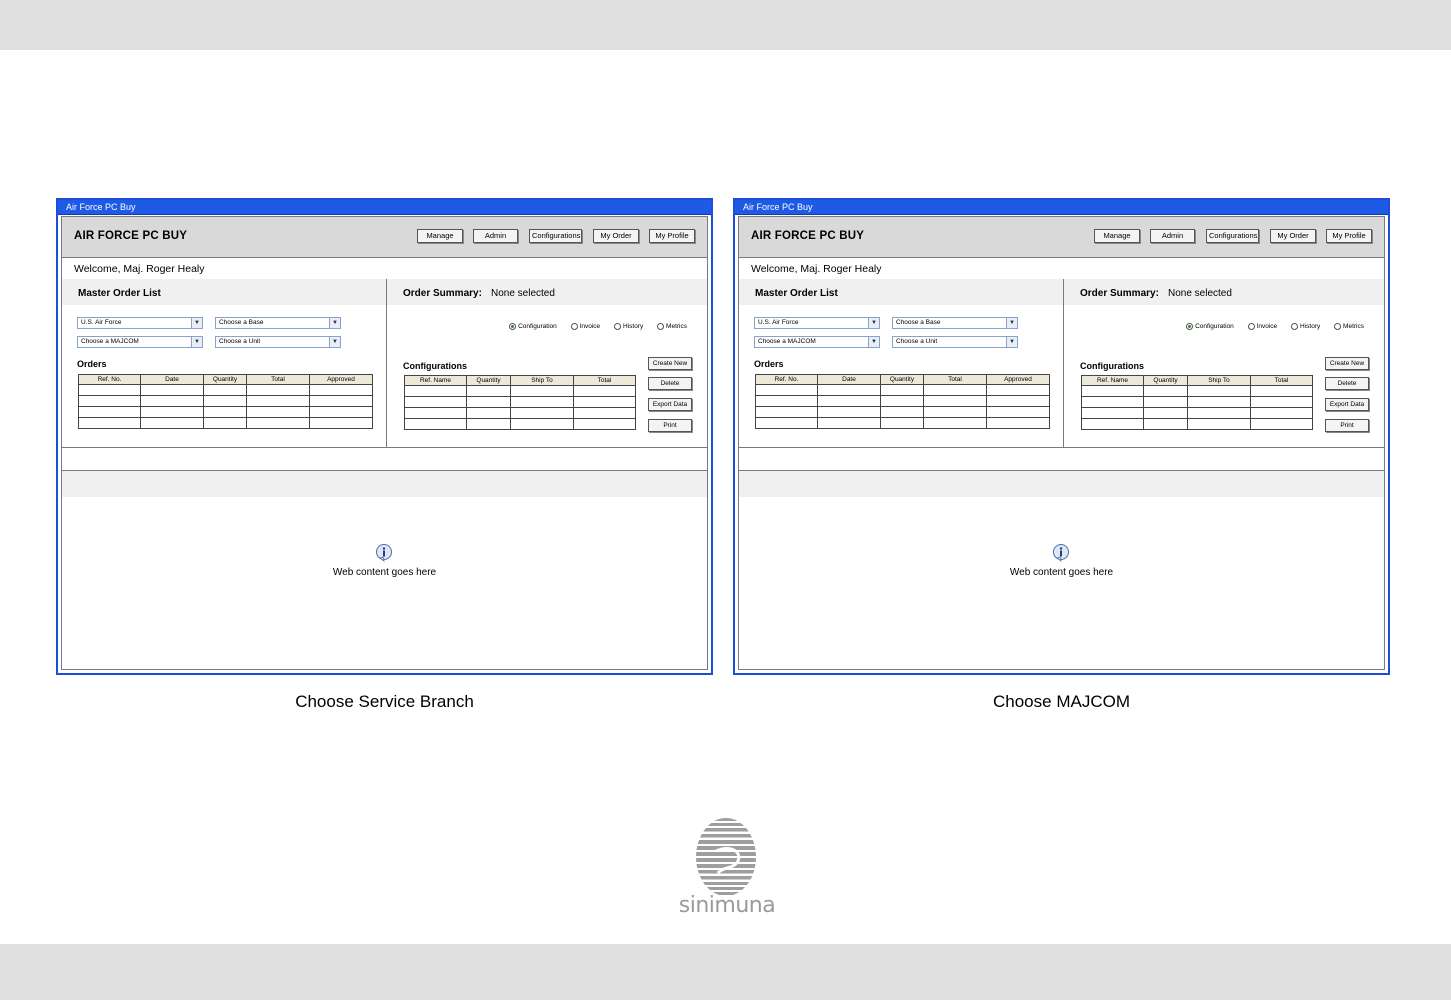 Image resolution: width=1451 pixels, height=1000 pixels. What do you see at coordinates (1112, 366) in the screenshot?
I see `configurations-label: Configurations` at bounding box center [1112, 366].